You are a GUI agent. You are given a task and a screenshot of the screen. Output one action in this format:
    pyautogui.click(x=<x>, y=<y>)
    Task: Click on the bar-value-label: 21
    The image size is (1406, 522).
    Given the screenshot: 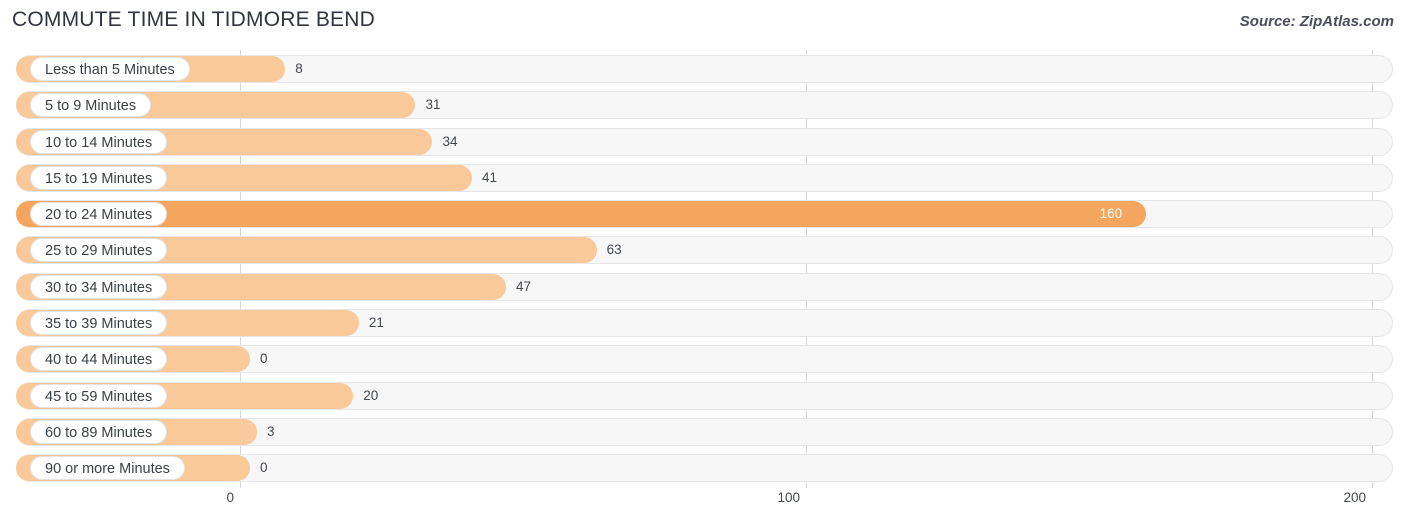 What is the action you would take?
    pyautogui.click(x=376, y=322)
    